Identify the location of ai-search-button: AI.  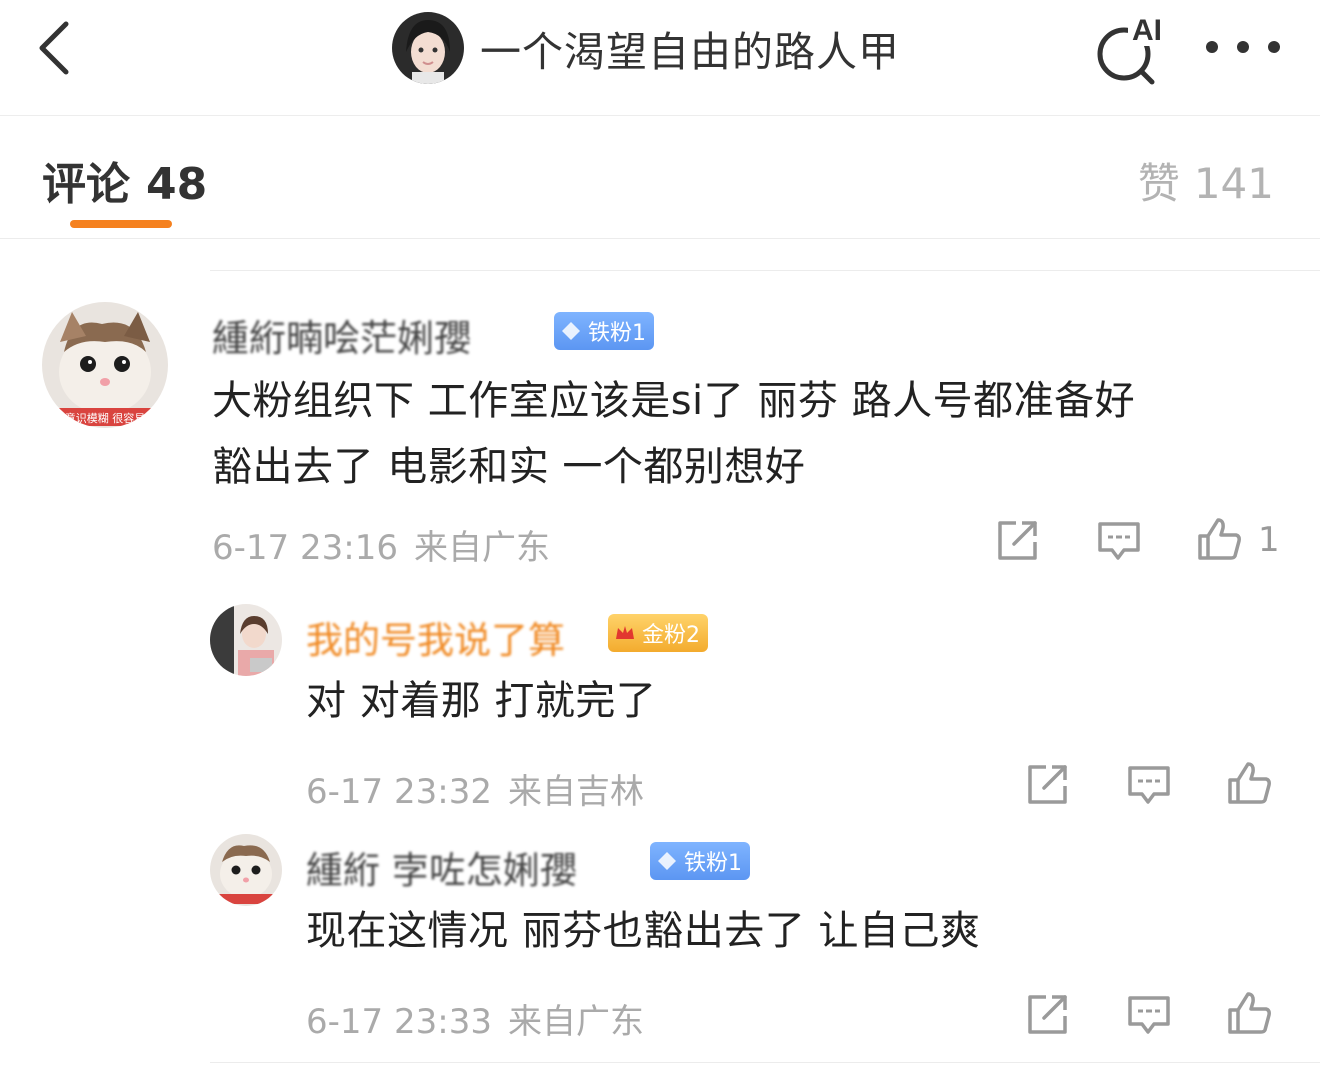
(1130, 48).